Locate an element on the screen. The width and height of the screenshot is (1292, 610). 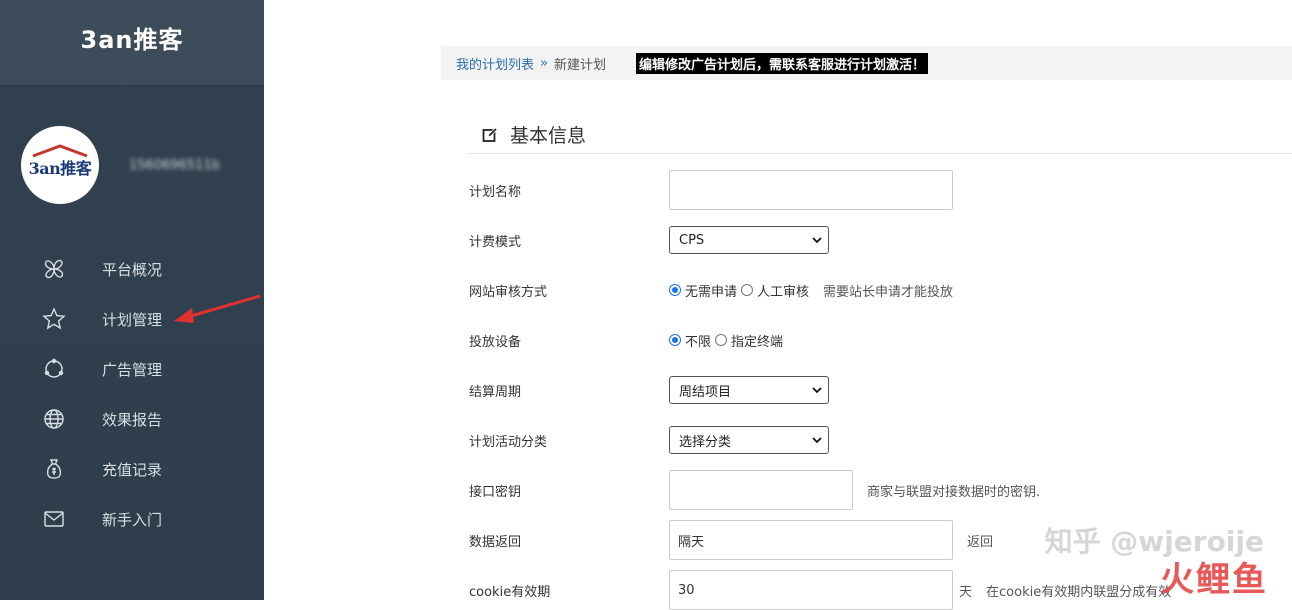
data-return-input: 隔天 is located at coordinates (811, 540).